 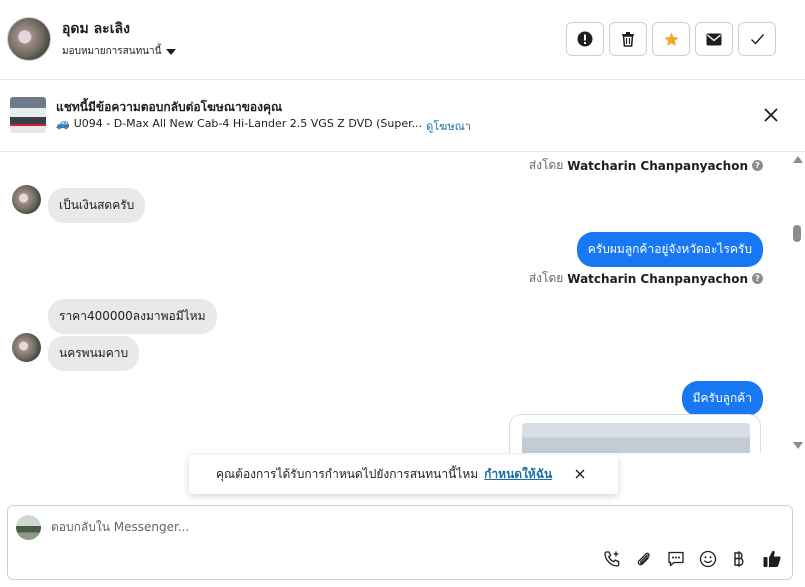 What do you see at coordinates (400, 542) in the screenshot?
I see `reply-composer` at bounding box center [400, 542].